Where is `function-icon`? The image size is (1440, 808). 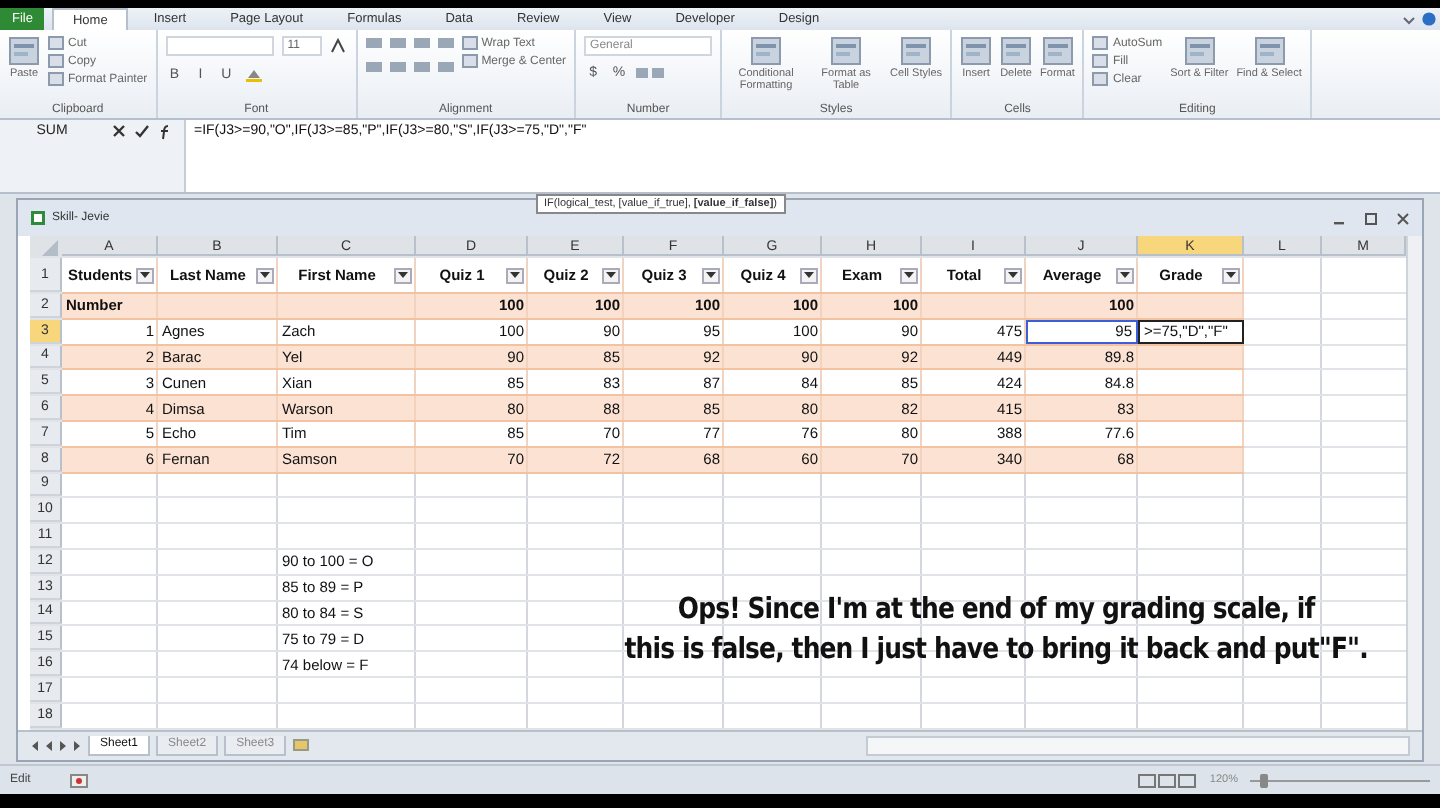 function-icon is located at coordinates (165, 132).